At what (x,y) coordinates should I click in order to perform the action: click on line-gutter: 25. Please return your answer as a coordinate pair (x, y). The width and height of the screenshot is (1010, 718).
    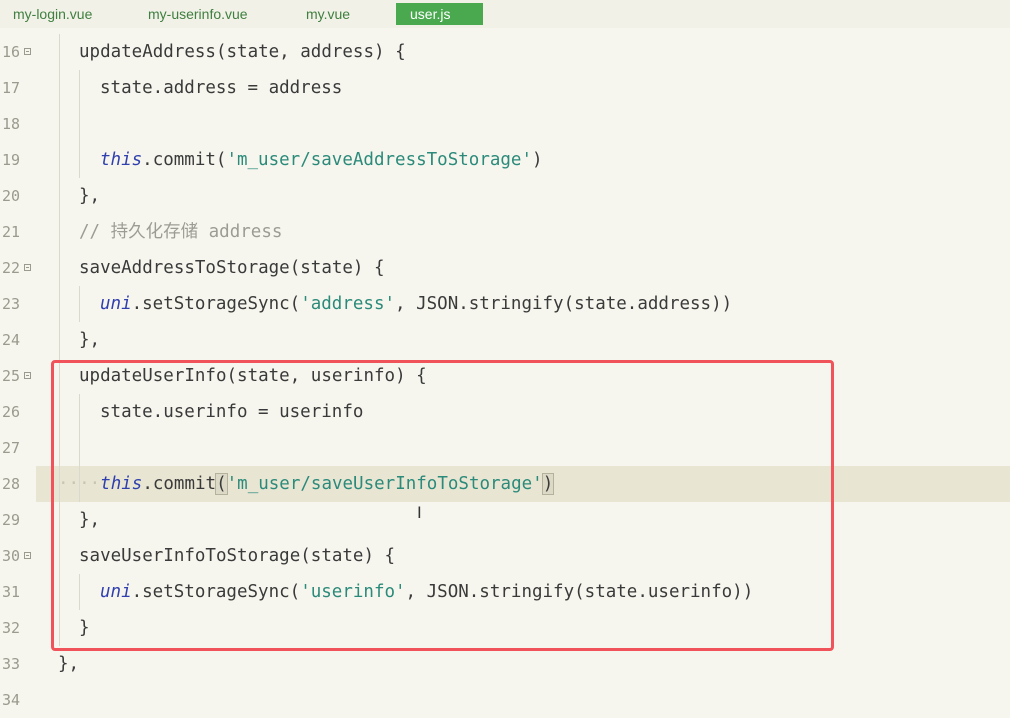
    Looking at the image, I should click on (18, 376).